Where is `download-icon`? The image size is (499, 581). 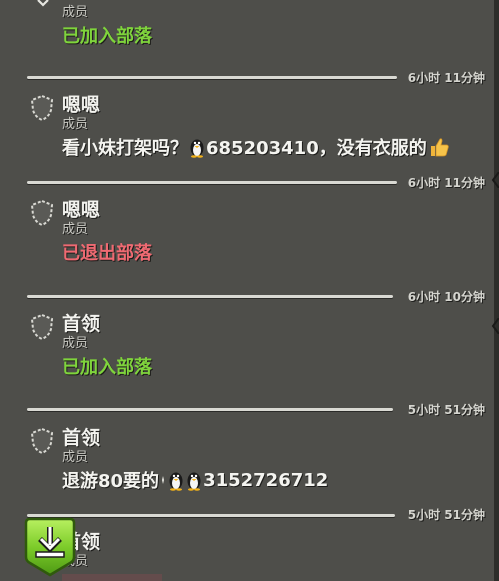 download-icon is located at coordinates (50, 547).